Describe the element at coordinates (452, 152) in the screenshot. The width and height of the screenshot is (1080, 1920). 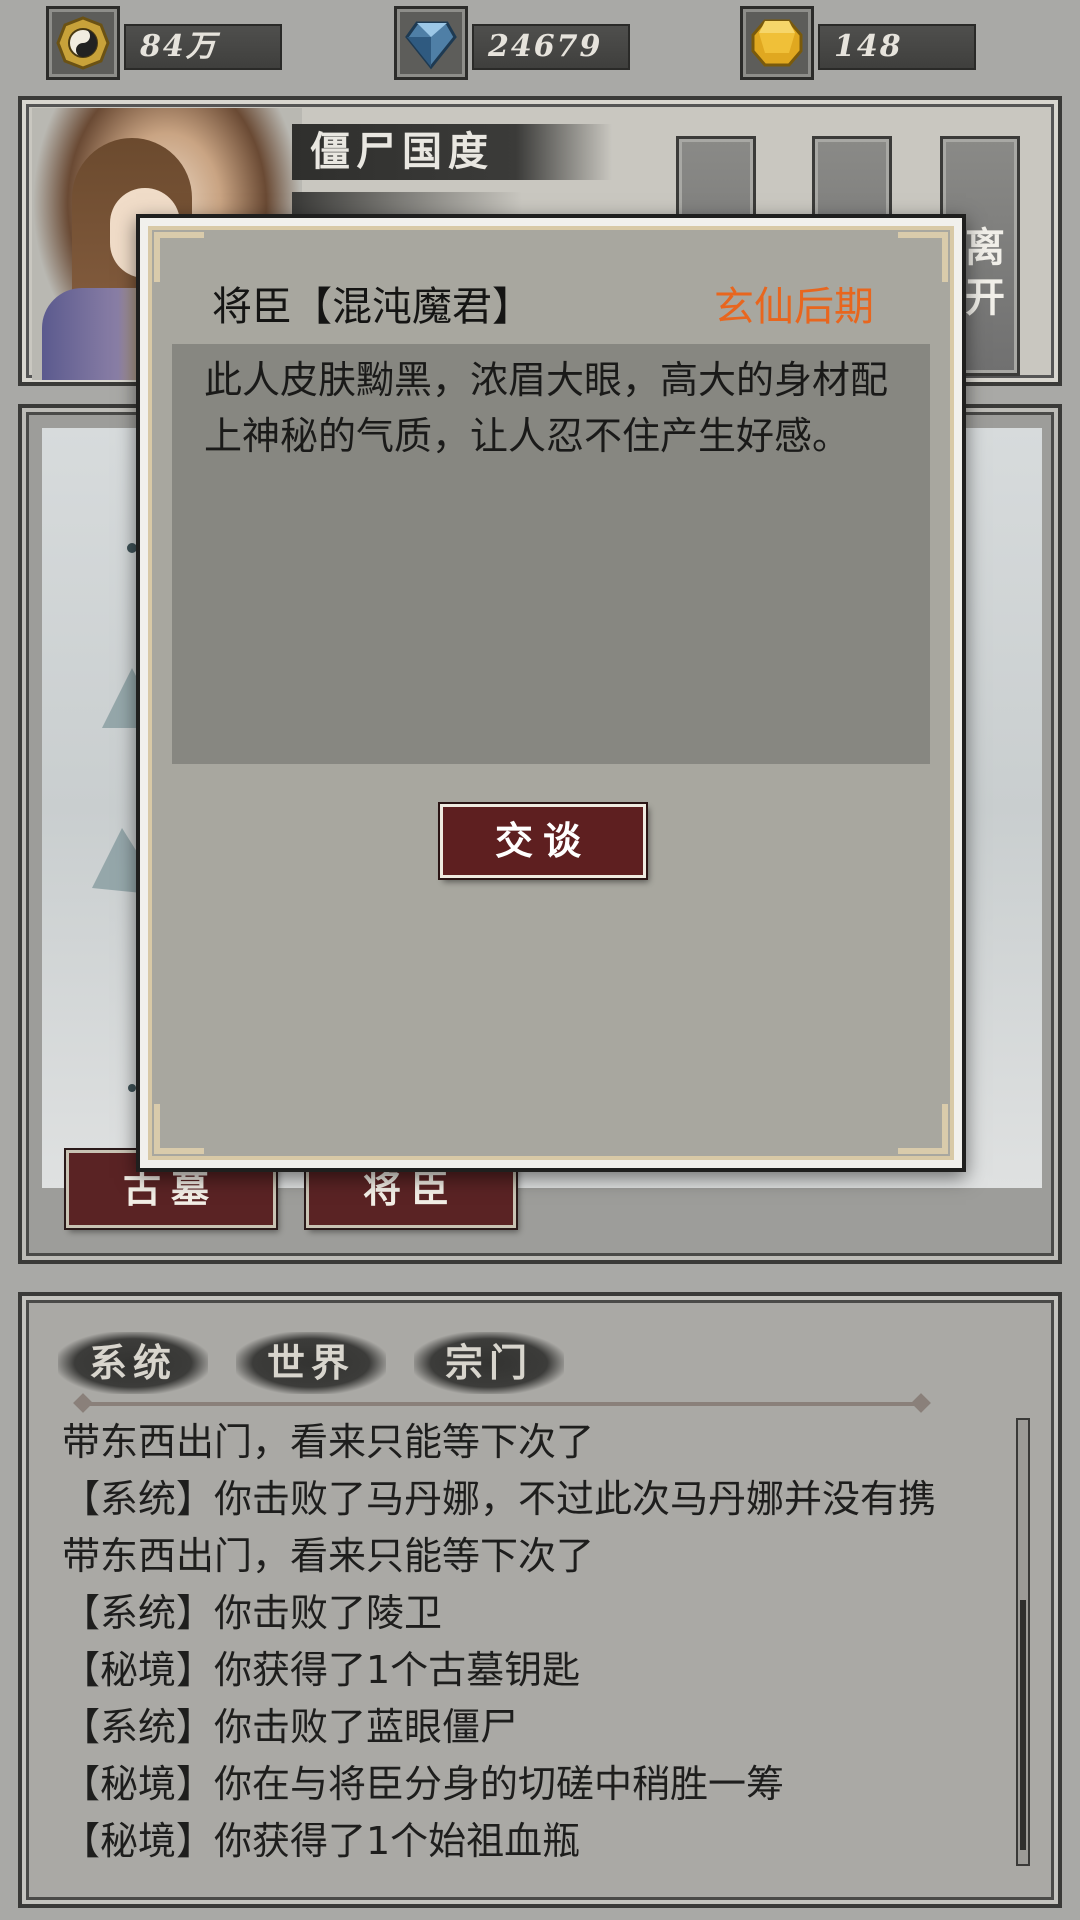
I see `location-title: 僵尸国度` at that location.